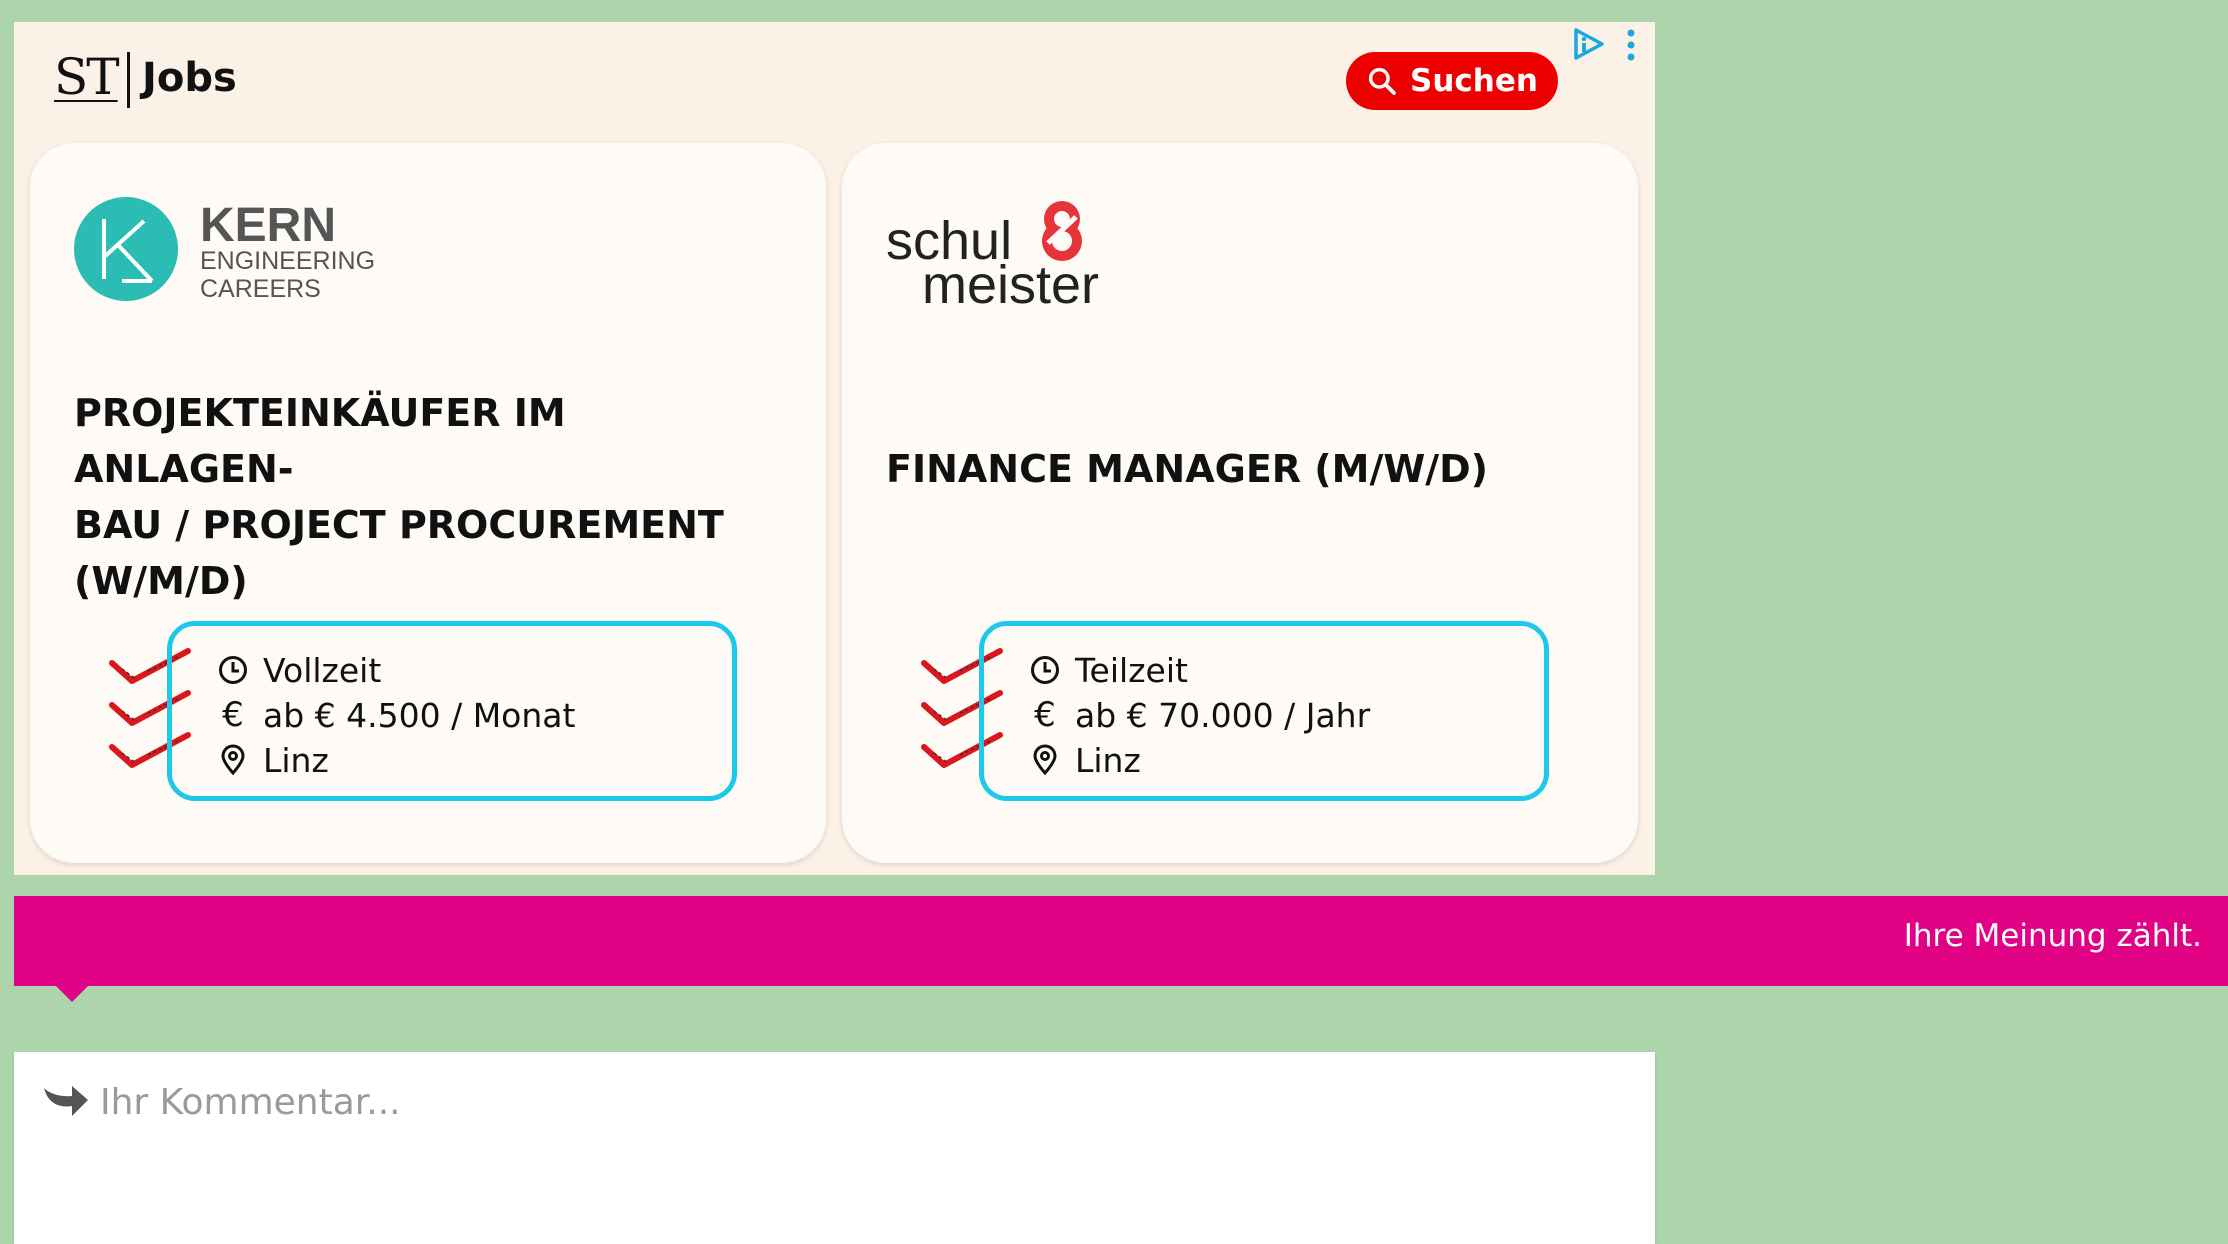 The height and width of the screenshot is (1244, 2228). What do you see at coordinates (1382, 81) in the screenshot?
I see `search-icon` at bounding box center [1382, 81].